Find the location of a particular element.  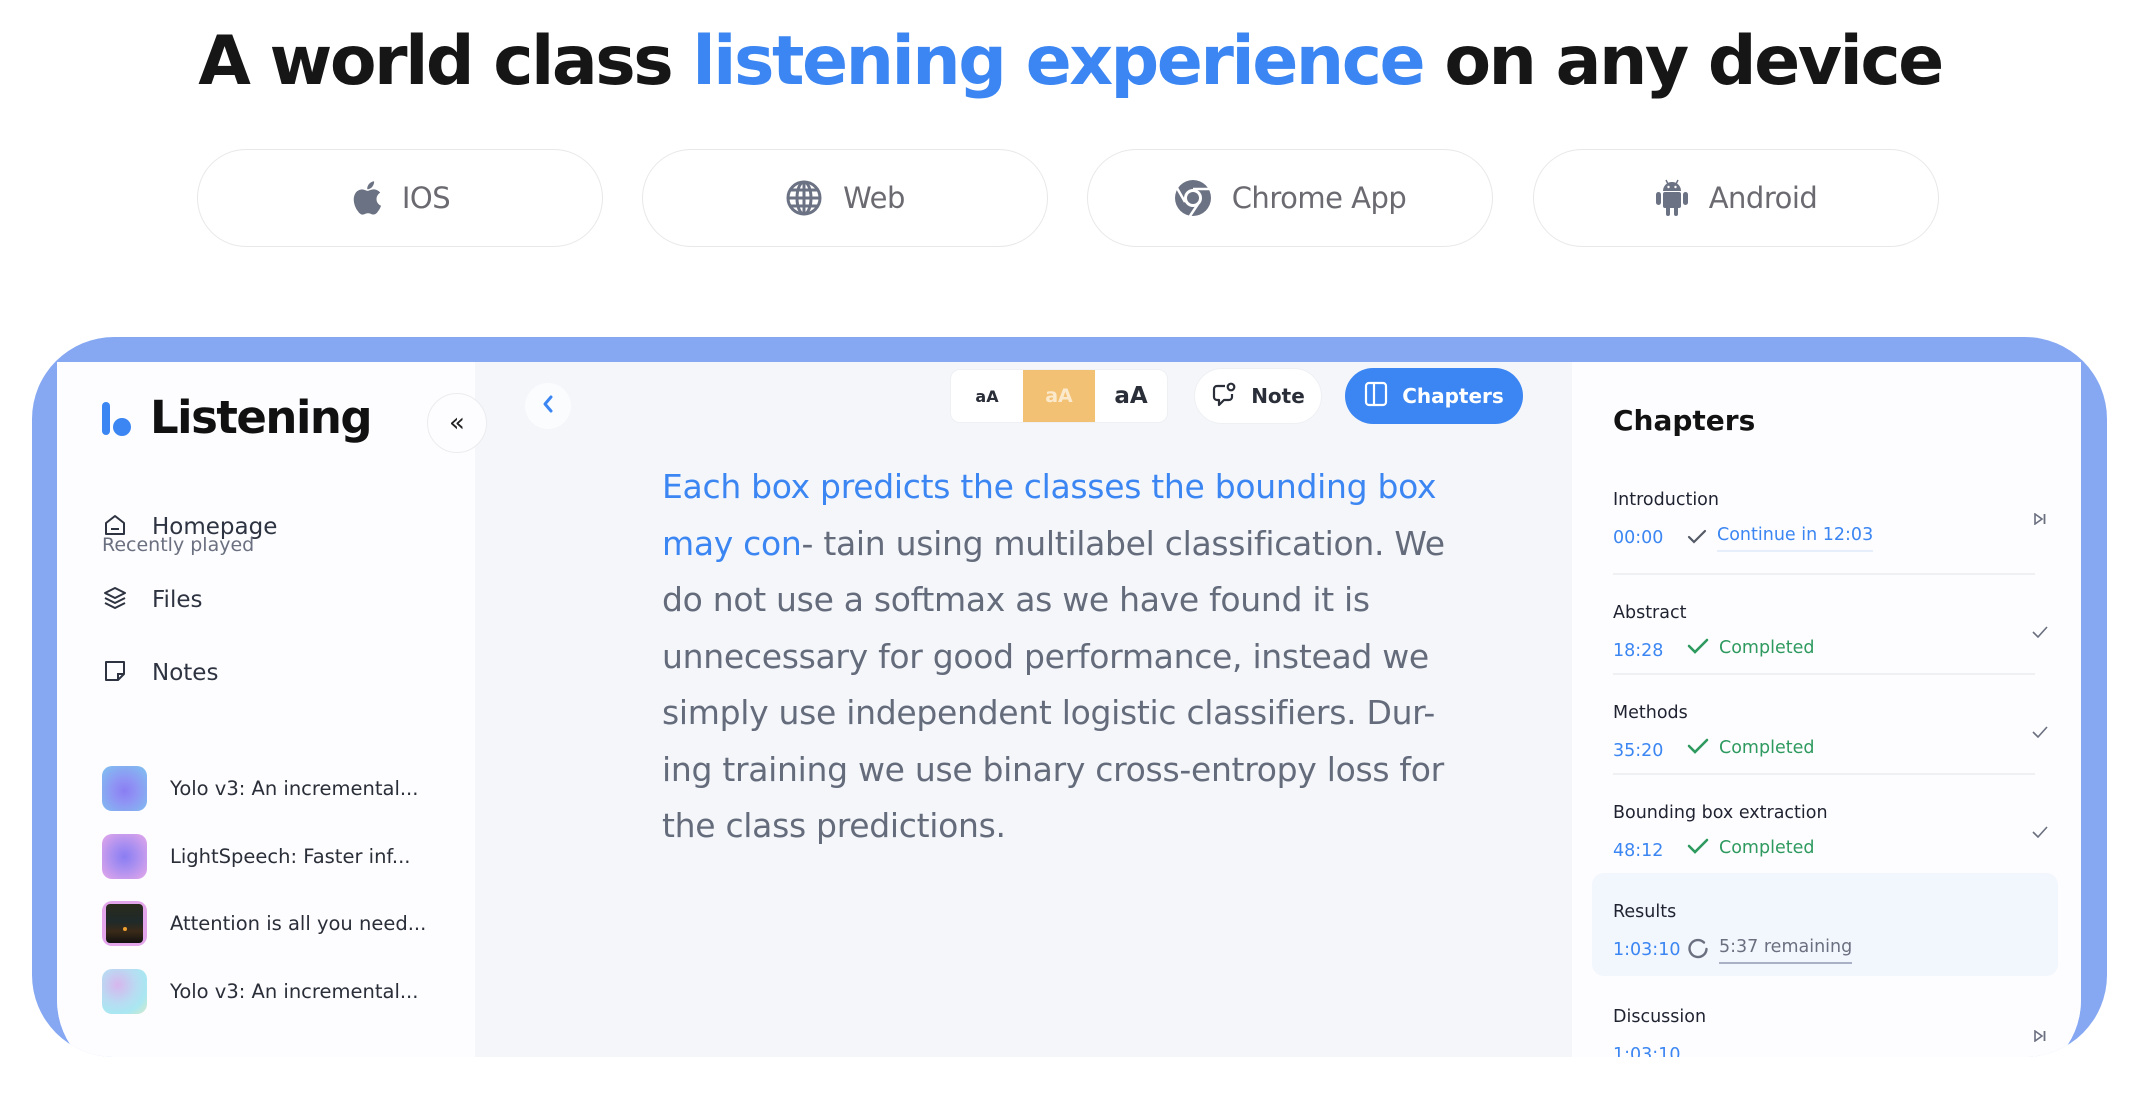

note-button-label: Note is located at coordinates (1278, 396).